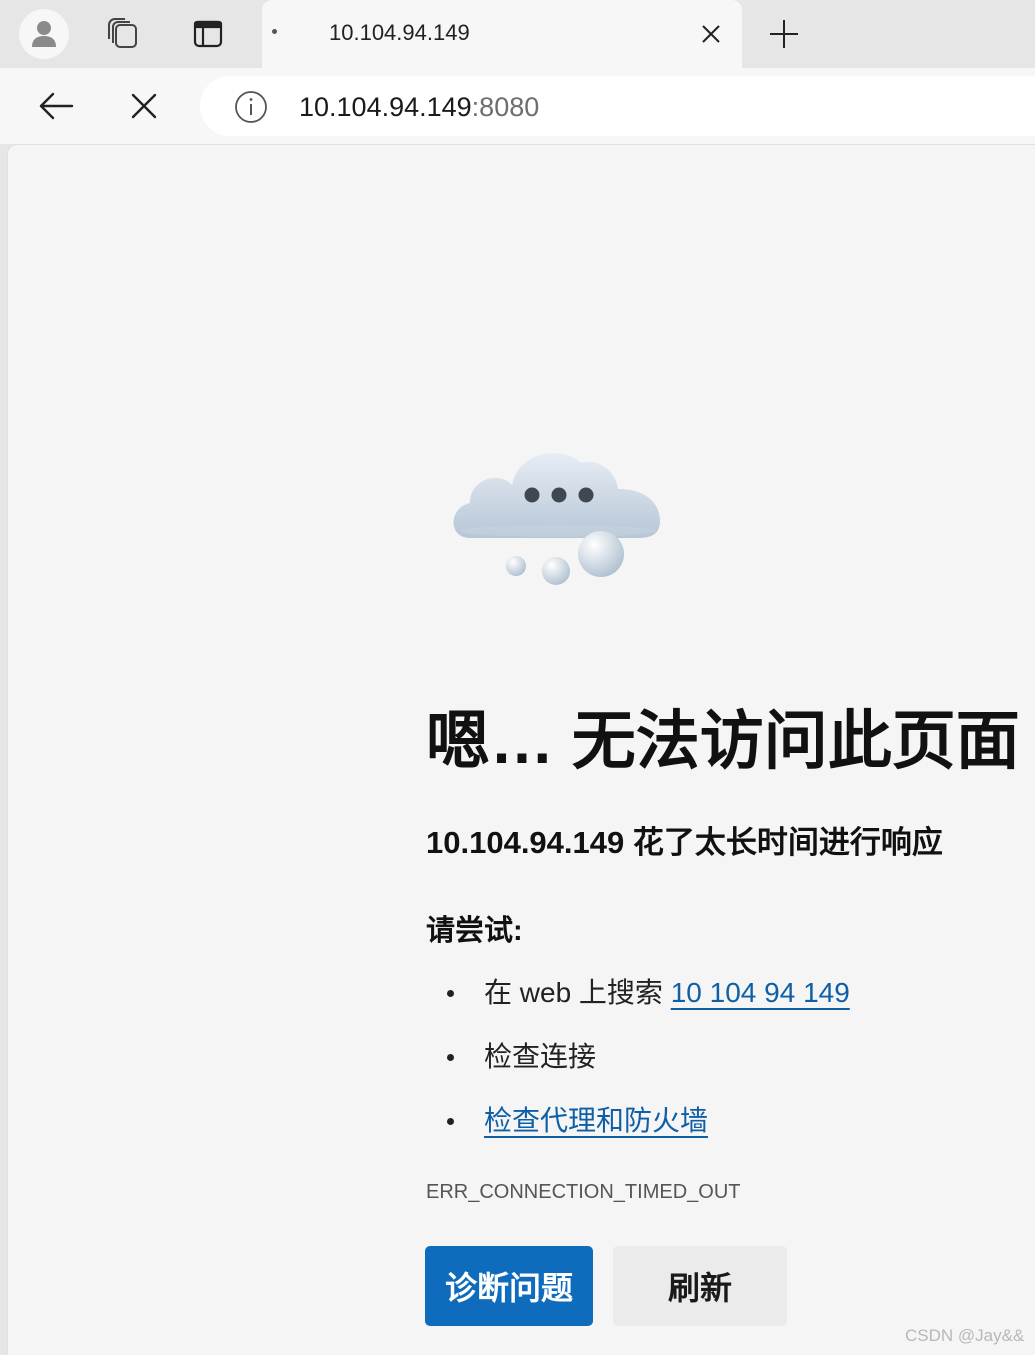 The height and width of the screenshot is (1355, 1035). What do you see at coordinates (700, 1286) in the screenshot?
I see `refresh-button: 刷新` at bounding box center [700, 1286].